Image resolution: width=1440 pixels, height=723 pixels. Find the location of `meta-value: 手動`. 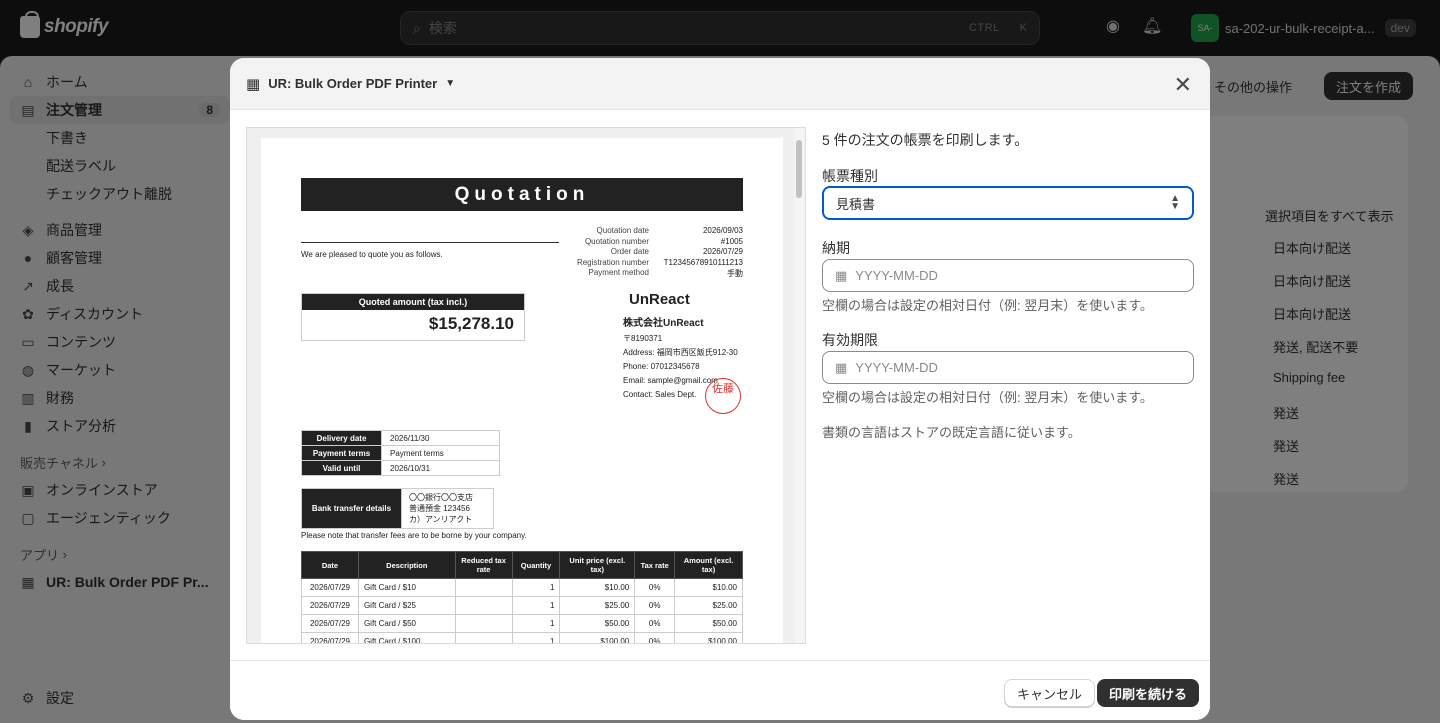

meta-value: 手動 is located at coordinates (735, 273).